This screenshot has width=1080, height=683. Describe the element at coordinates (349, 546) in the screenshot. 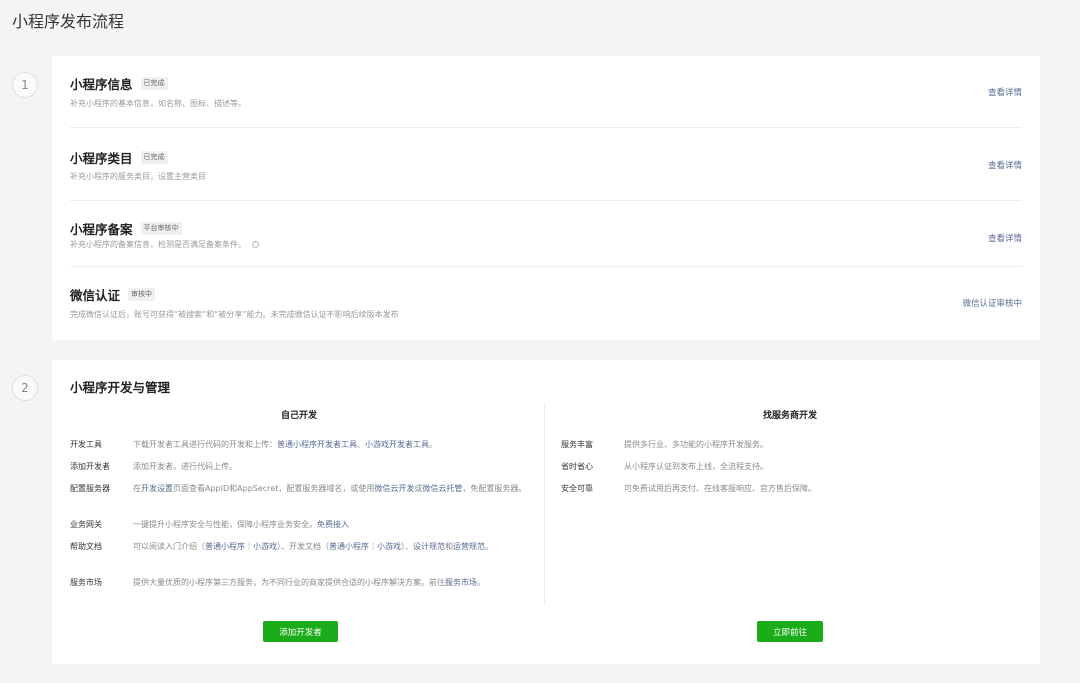

I see `doc-ordinary-link: 普通小程序` at that location.